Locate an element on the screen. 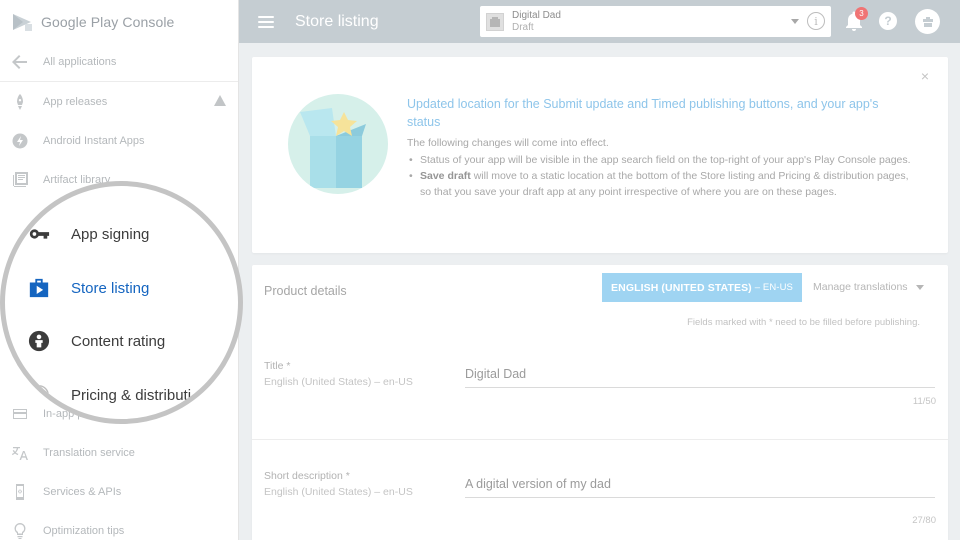 Image resolution: width=960 pixels, height=540 pixels. app-icon is located at coordinates (495, 21).